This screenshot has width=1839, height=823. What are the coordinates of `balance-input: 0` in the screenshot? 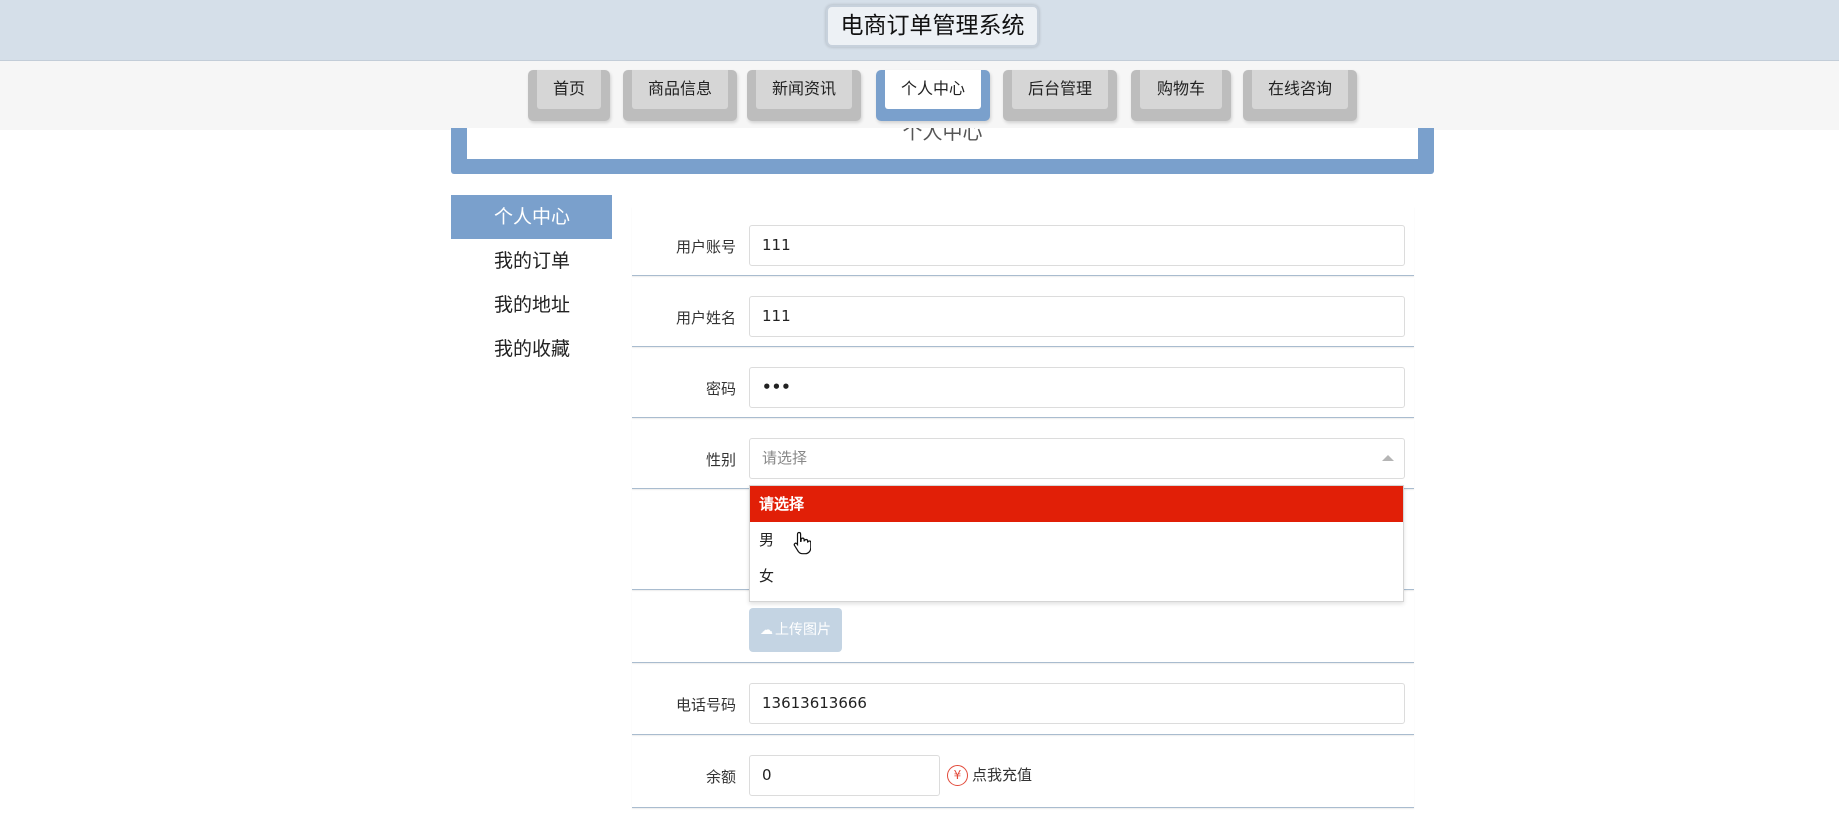 It's located at (844, 775).